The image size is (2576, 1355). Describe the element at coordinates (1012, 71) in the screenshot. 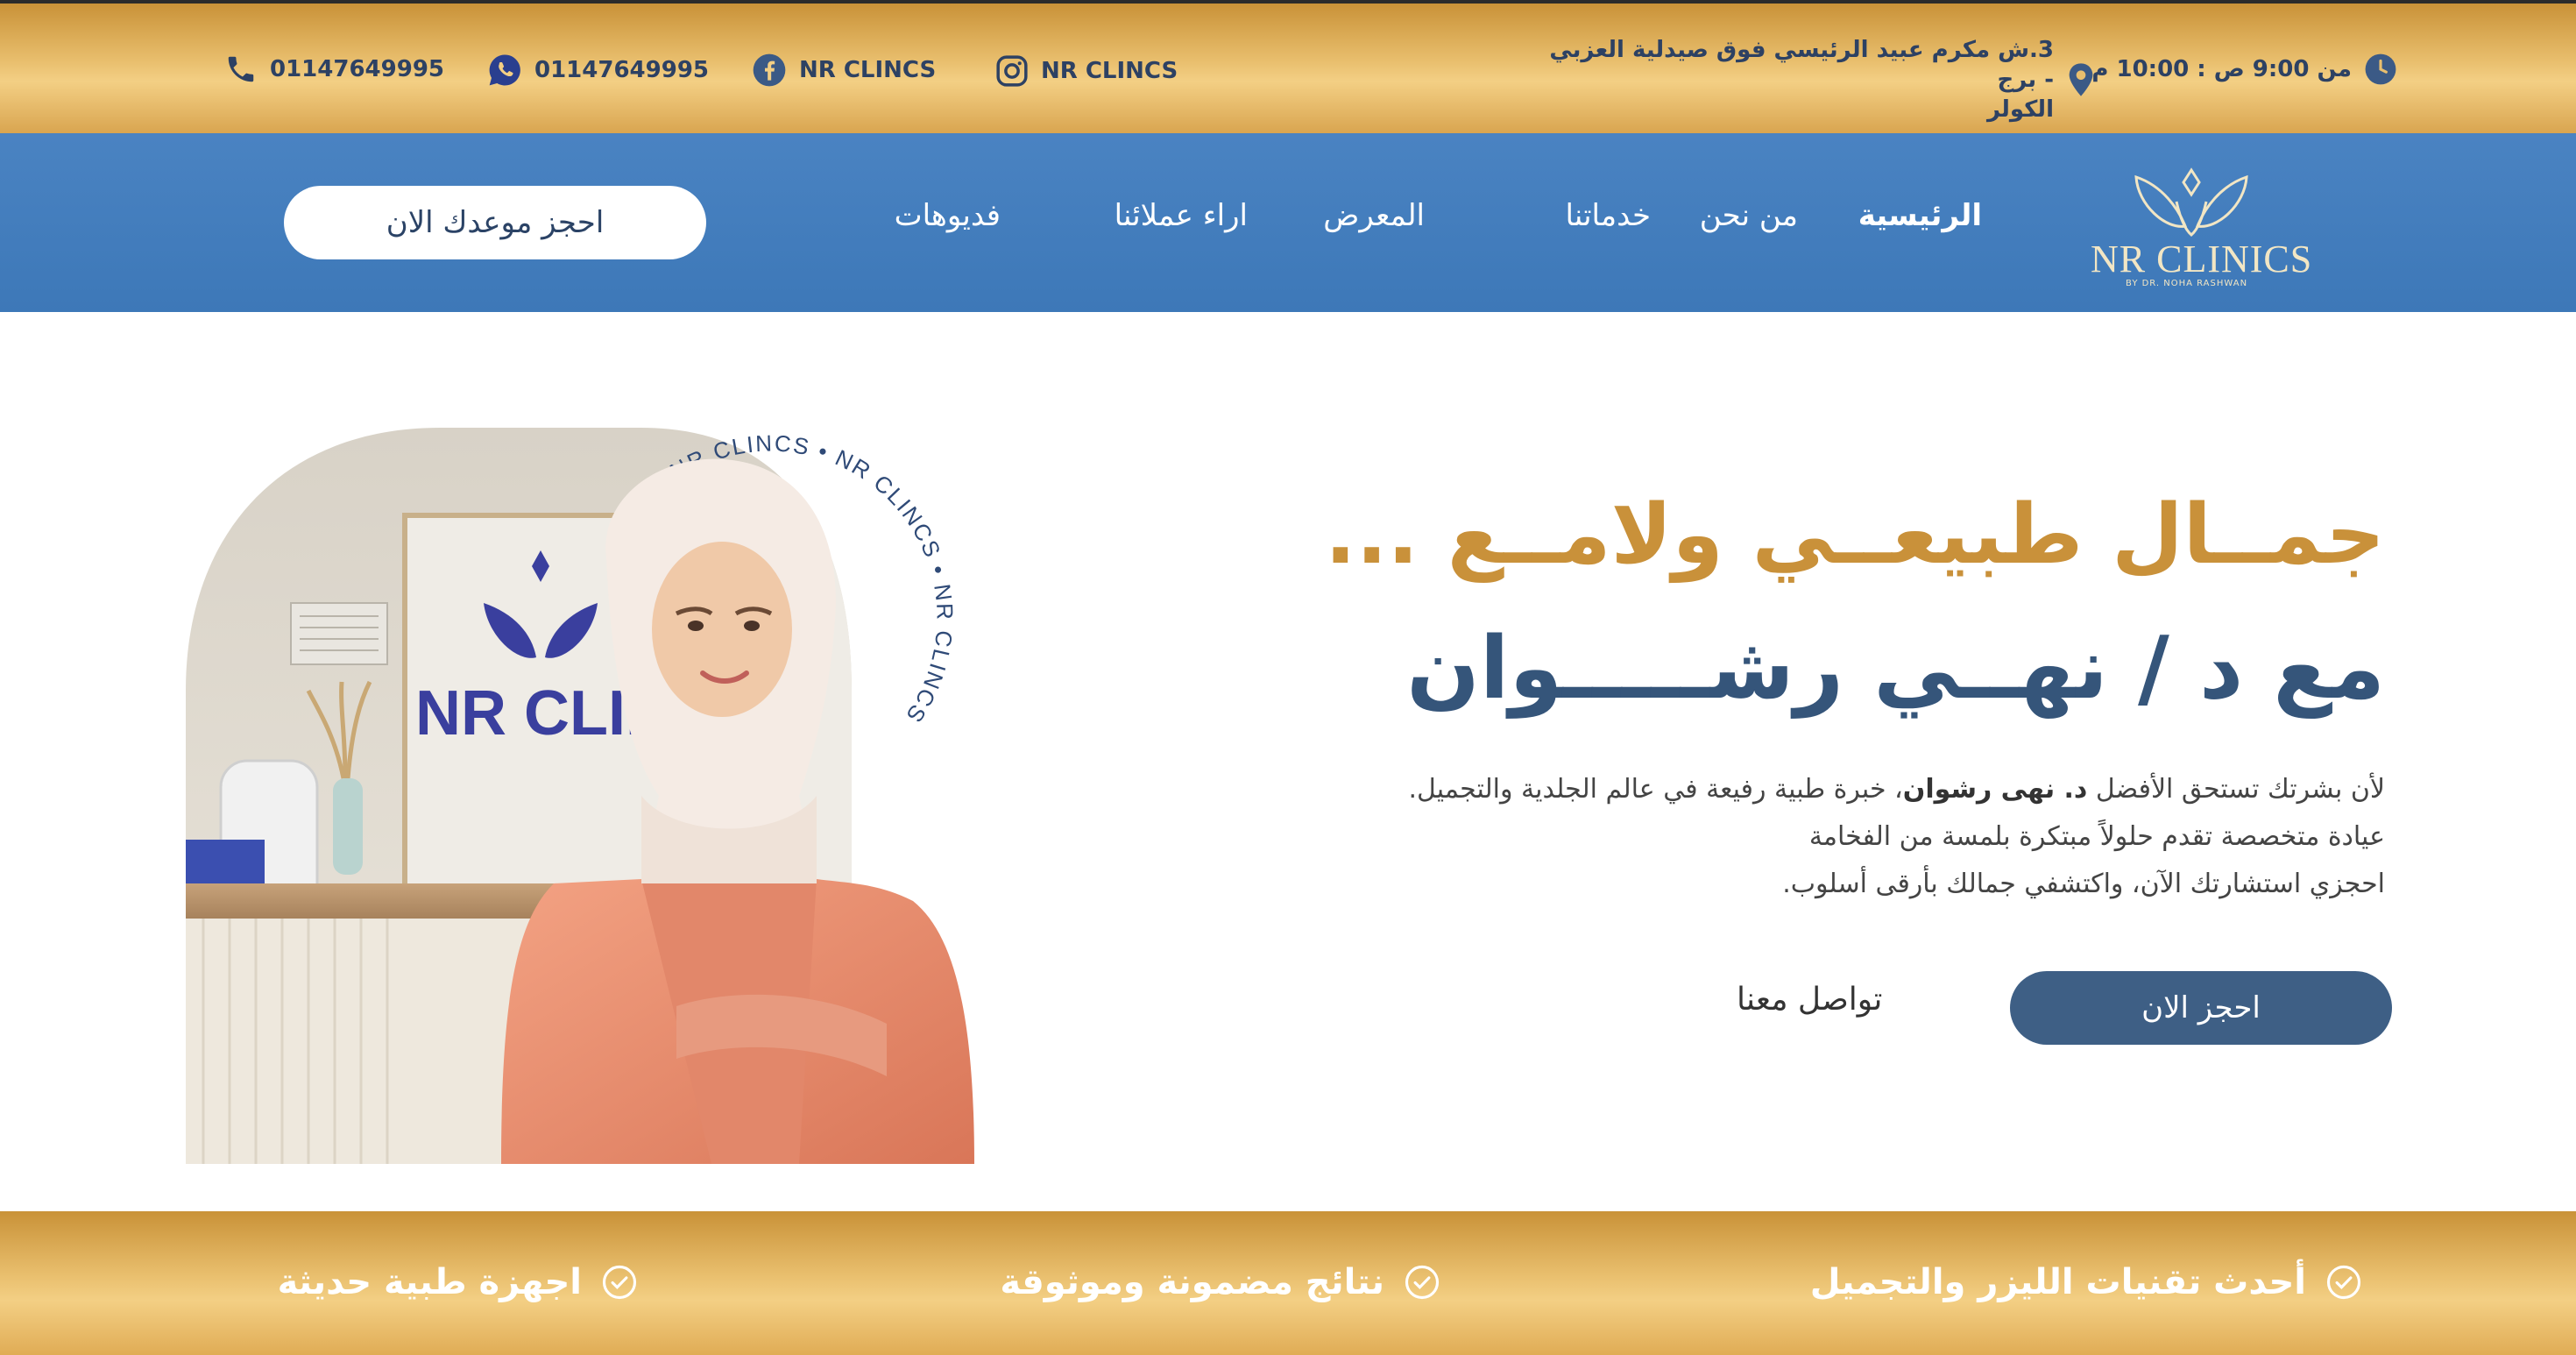

I see `instagram-icon` at that location.